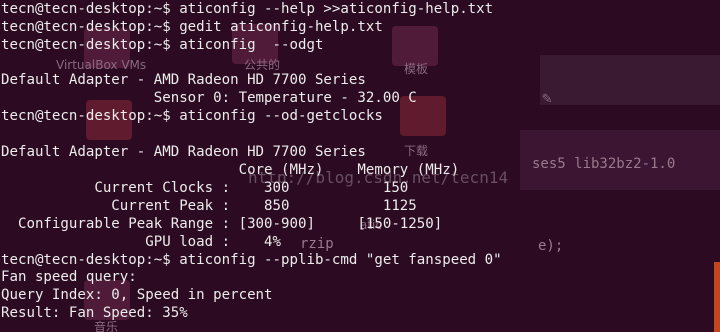 This screenshot has height=332, width=720. Describe the element at coordinates (209, 98) in the screenshot. I see `terminal-line: Sensor 0: Temperature - 32.00 C` at that location.